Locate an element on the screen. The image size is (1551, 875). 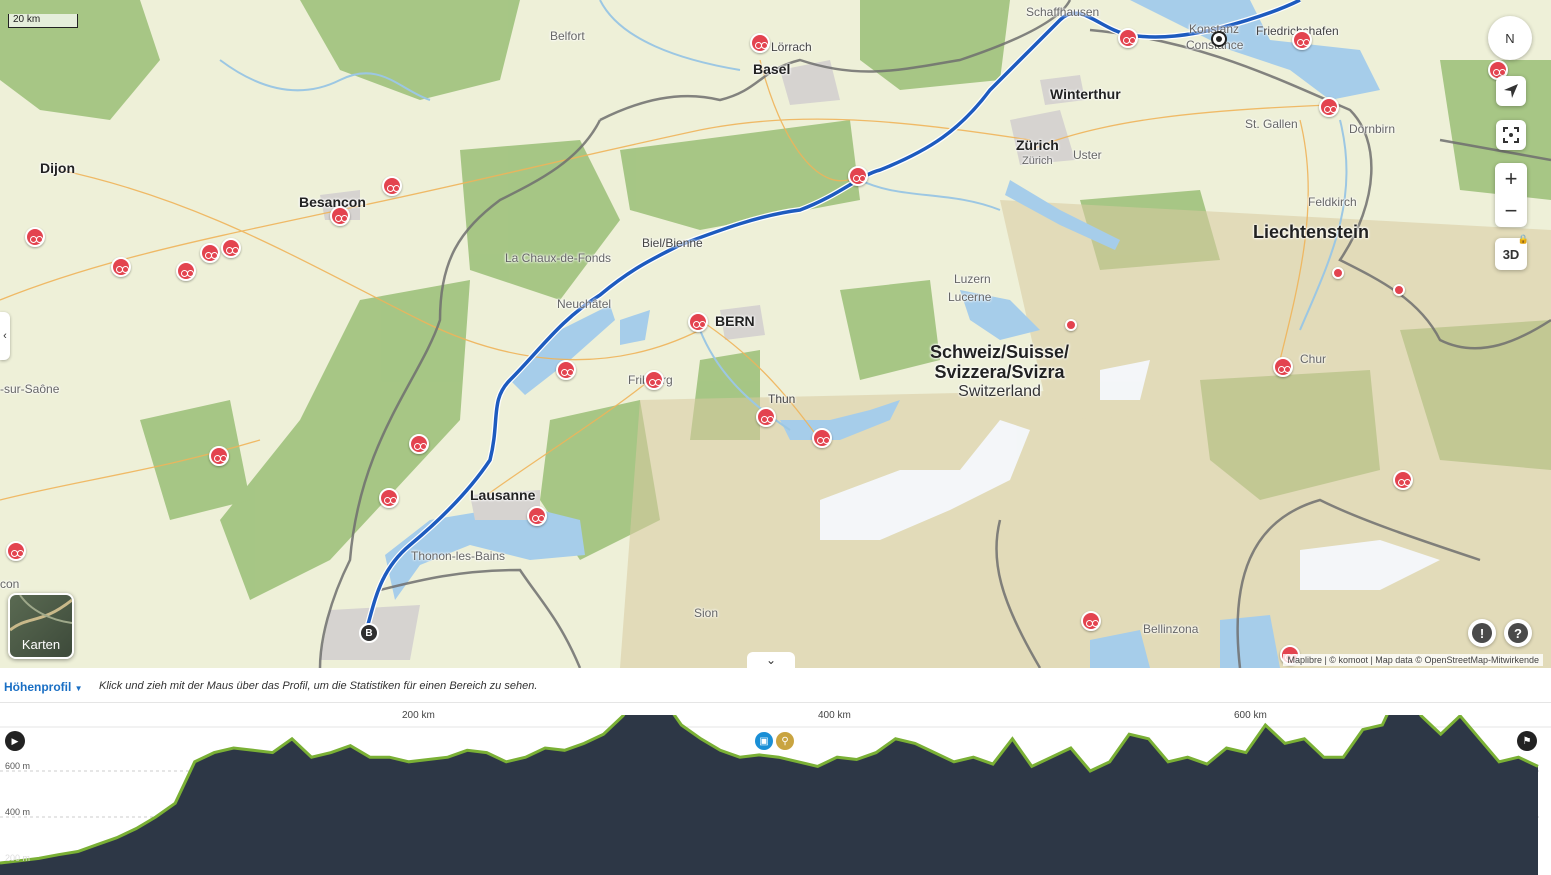
fit-route-button is located at coordinates (1511, 135).